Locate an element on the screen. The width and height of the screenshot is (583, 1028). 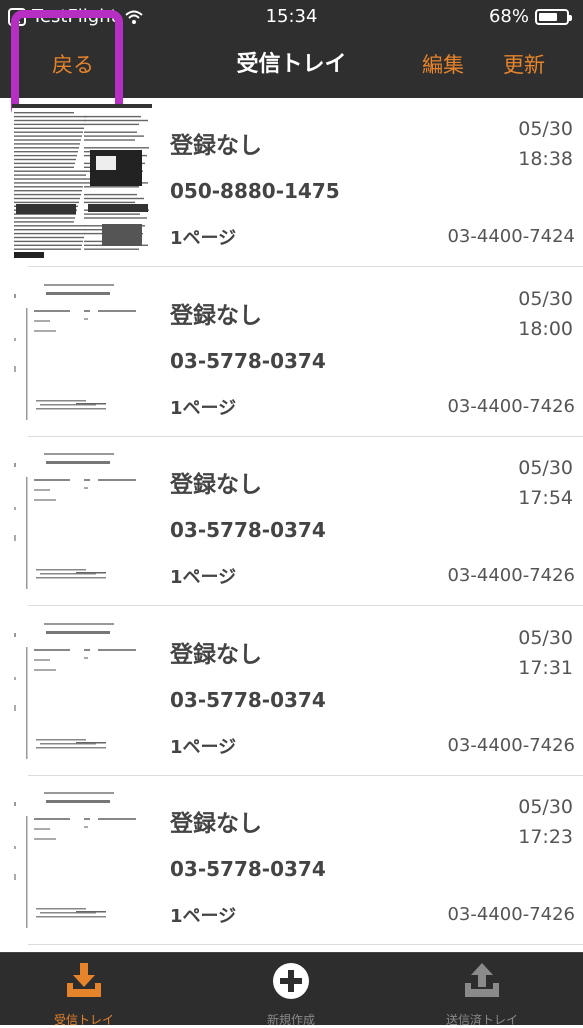
fax-received-number: 03-4400-7424 is located at coordinates (511, 236).